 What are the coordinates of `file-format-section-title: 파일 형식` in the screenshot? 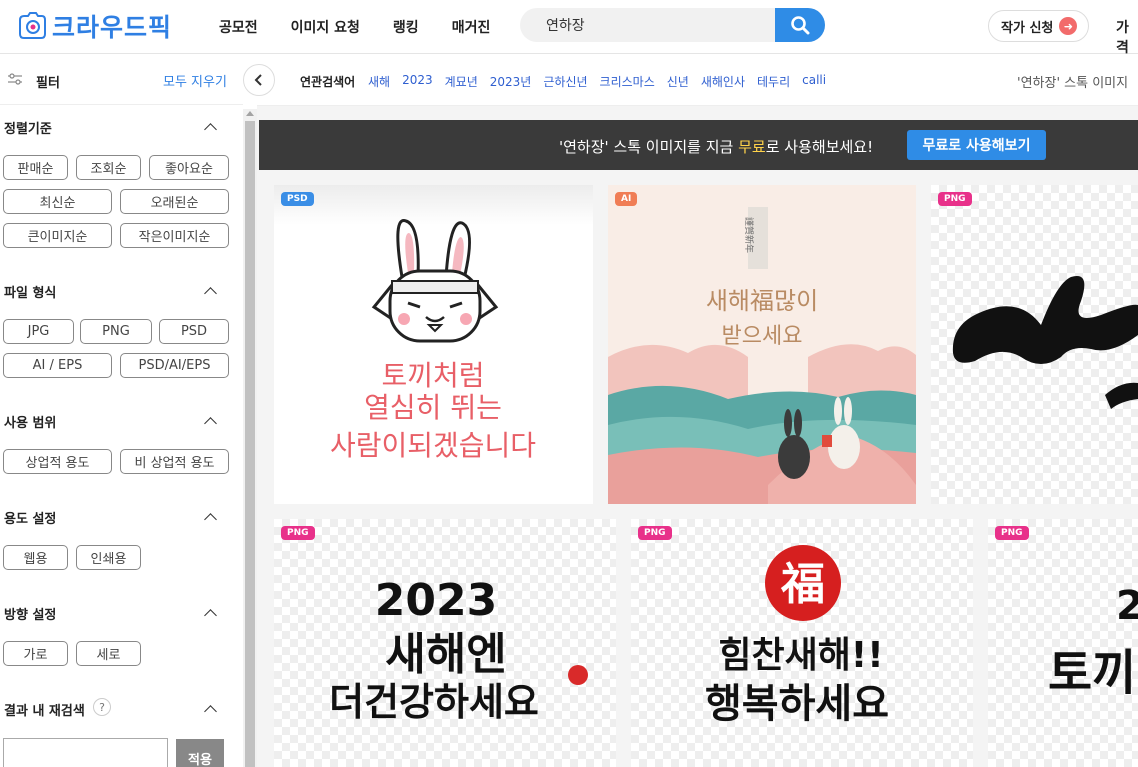 It's located at (30, 293).